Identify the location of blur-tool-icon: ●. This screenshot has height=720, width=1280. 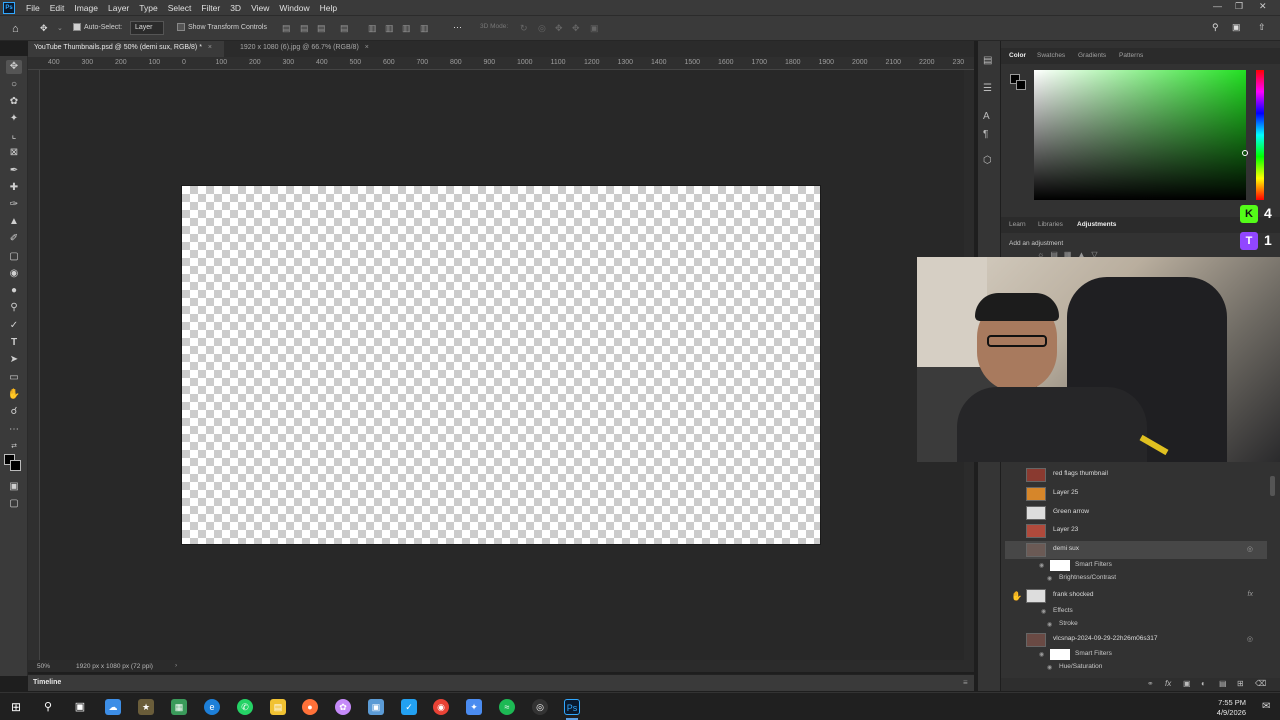
(14, 291).